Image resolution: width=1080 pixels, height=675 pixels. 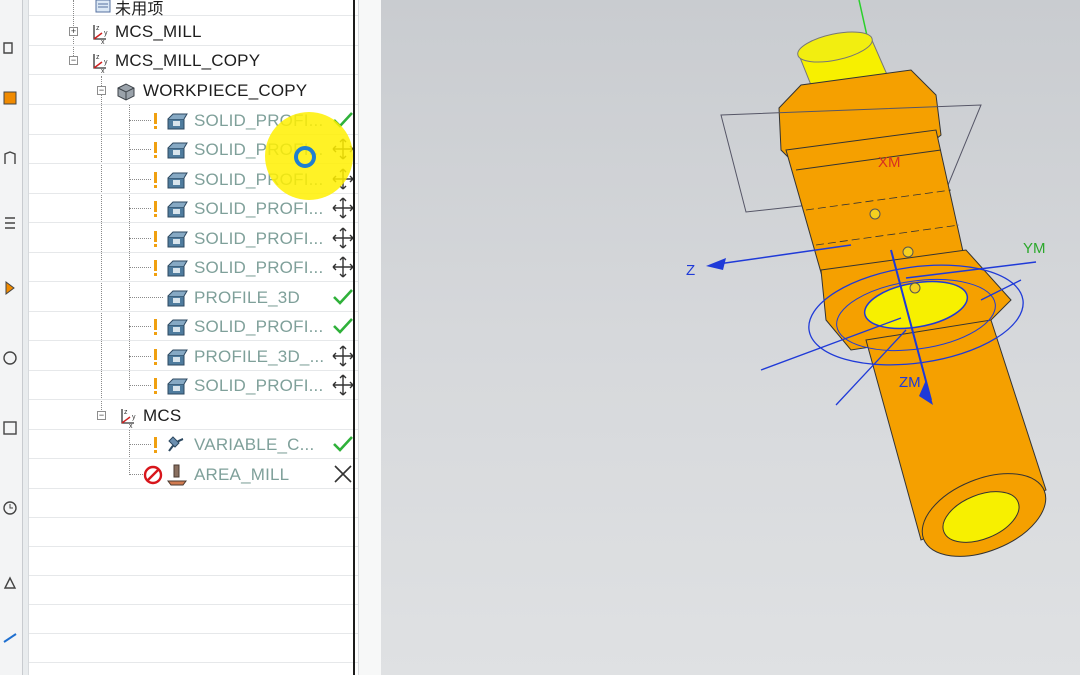 I want to click on machine-tool-icon, so click(x=10, y=158).